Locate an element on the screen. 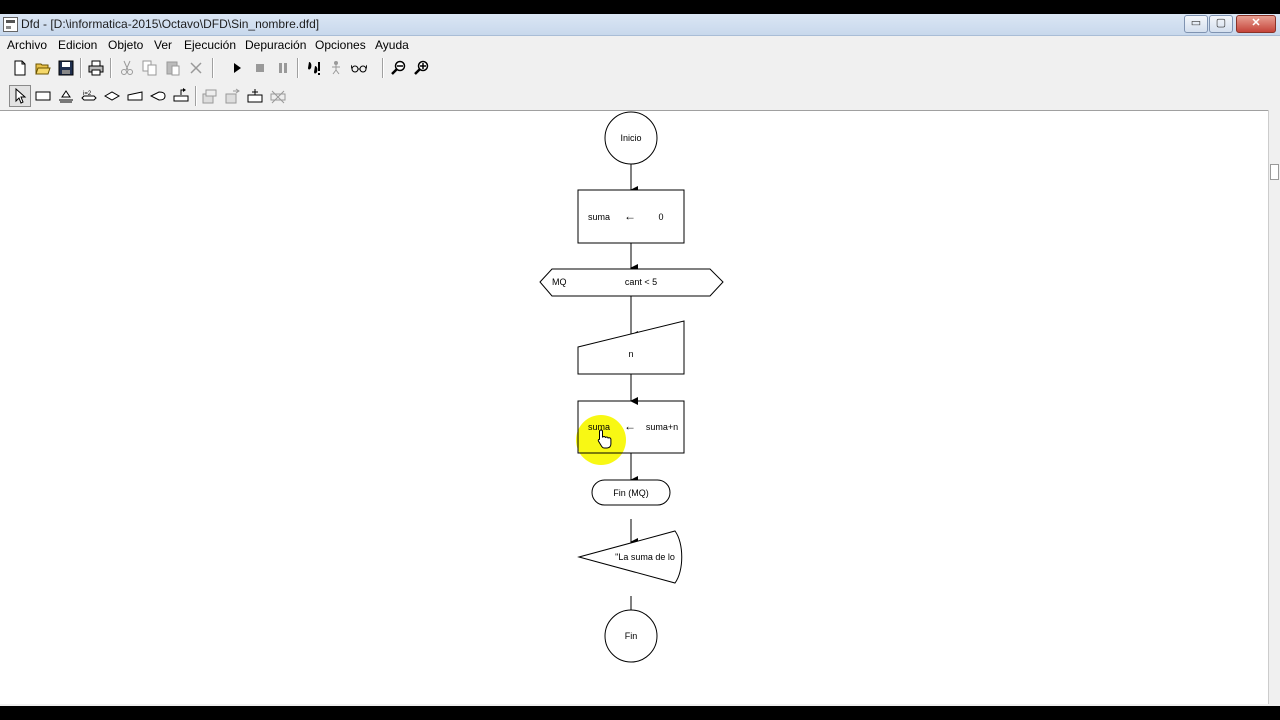 The height and width of the screenshot is (720, 1280). assignment-value: 0 is located at coordinates (660, 217).